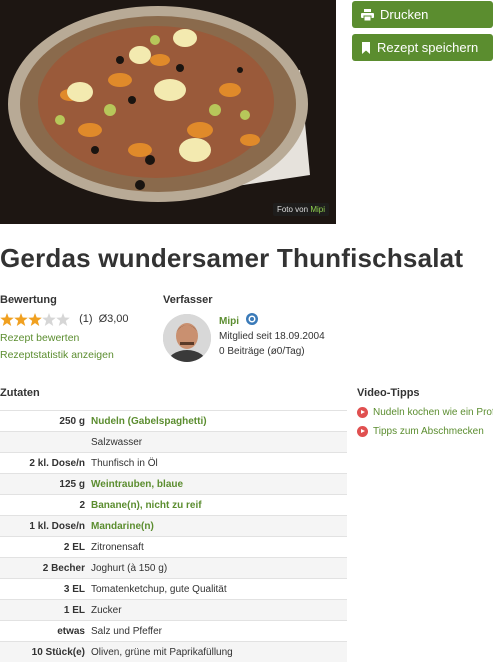  I want to click on ingredient-amount: 125 g, so click(45, 484).